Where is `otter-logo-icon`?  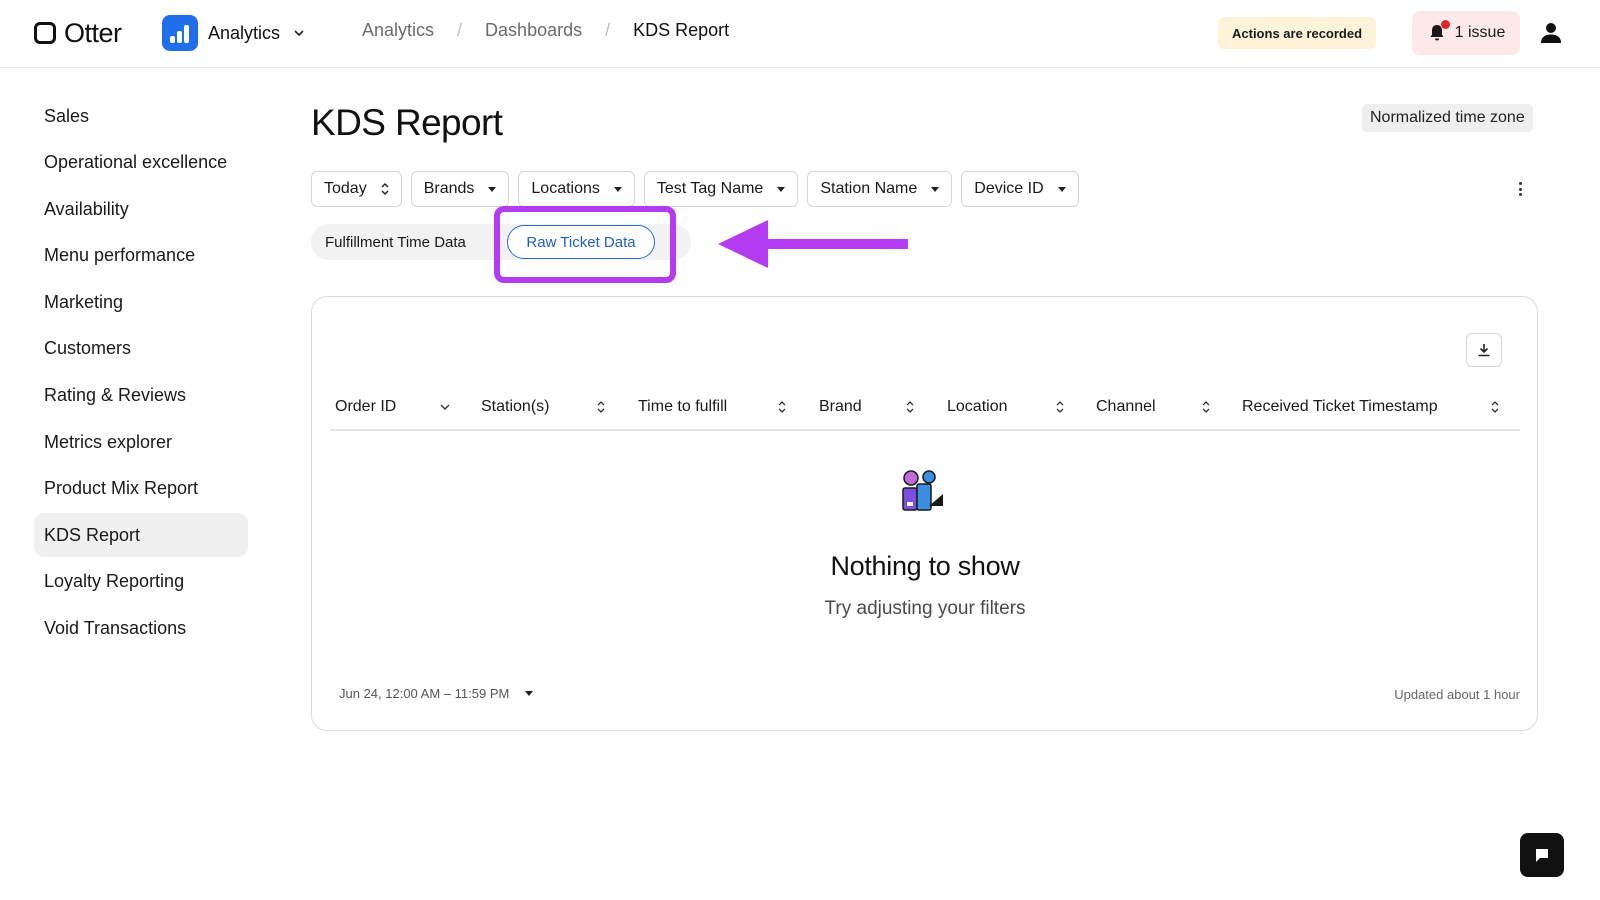
otter-logo-icon is located at coordinates (45, 33).